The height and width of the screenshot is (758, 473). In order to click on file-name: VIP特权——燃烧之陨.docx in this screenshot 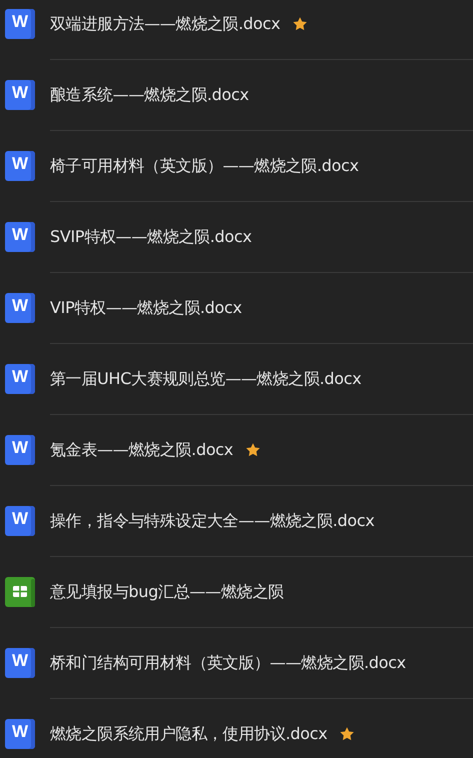, I will do `click(146, 308)`.